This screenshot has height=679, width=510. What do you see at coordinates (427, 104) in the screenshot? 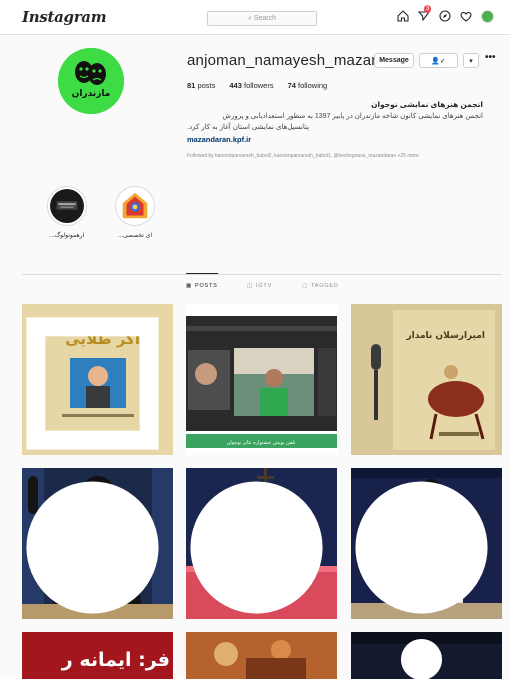
I see `profile-full-name: انجمن هنرهای نمایشی نوجوان` at bounding box center [427, 104].